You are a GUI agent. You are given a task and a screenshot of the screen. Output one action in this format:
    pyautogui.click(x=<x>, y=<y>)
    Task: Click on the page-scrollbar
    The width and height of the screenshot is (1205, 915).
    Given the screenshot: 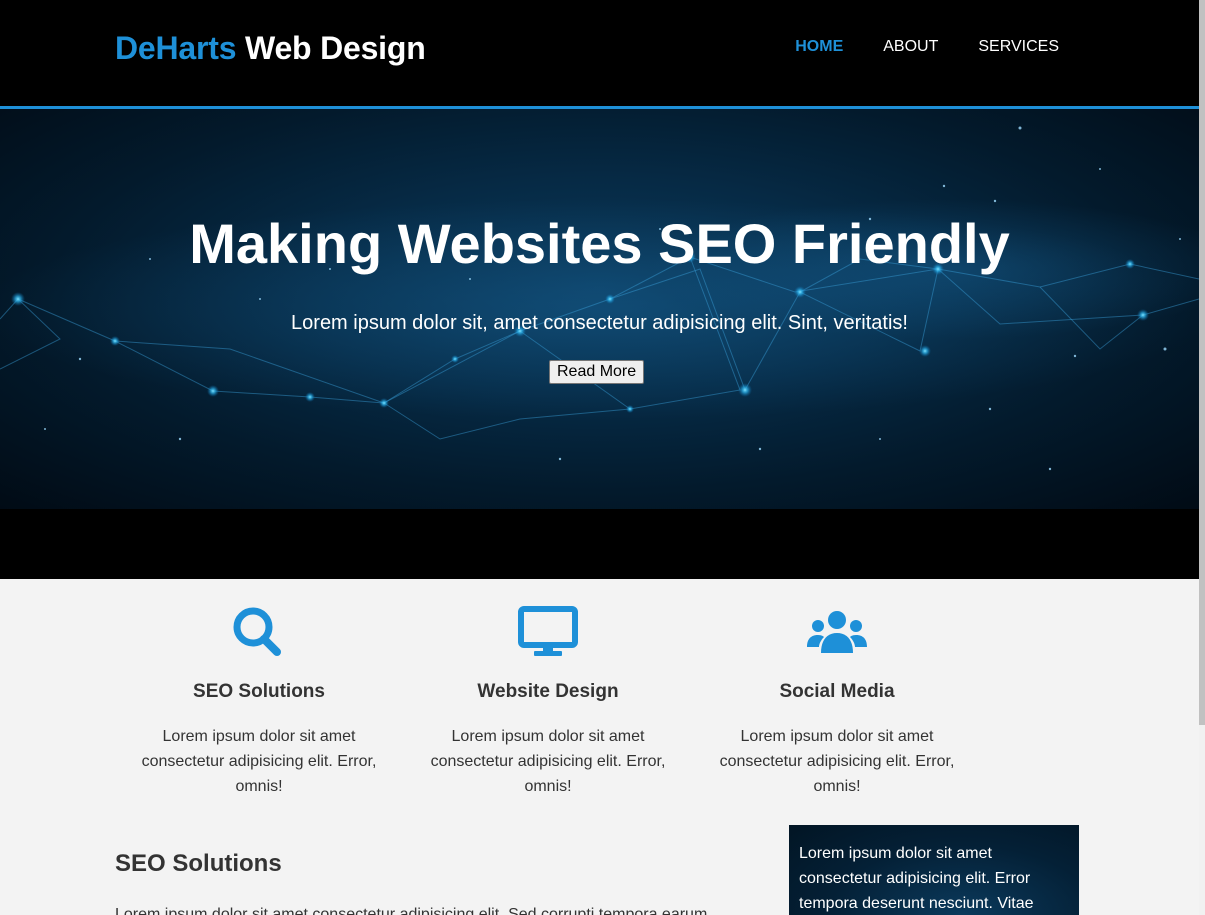 What is the action you would take?
    pyautogui.click(x=1202, y=457)
    